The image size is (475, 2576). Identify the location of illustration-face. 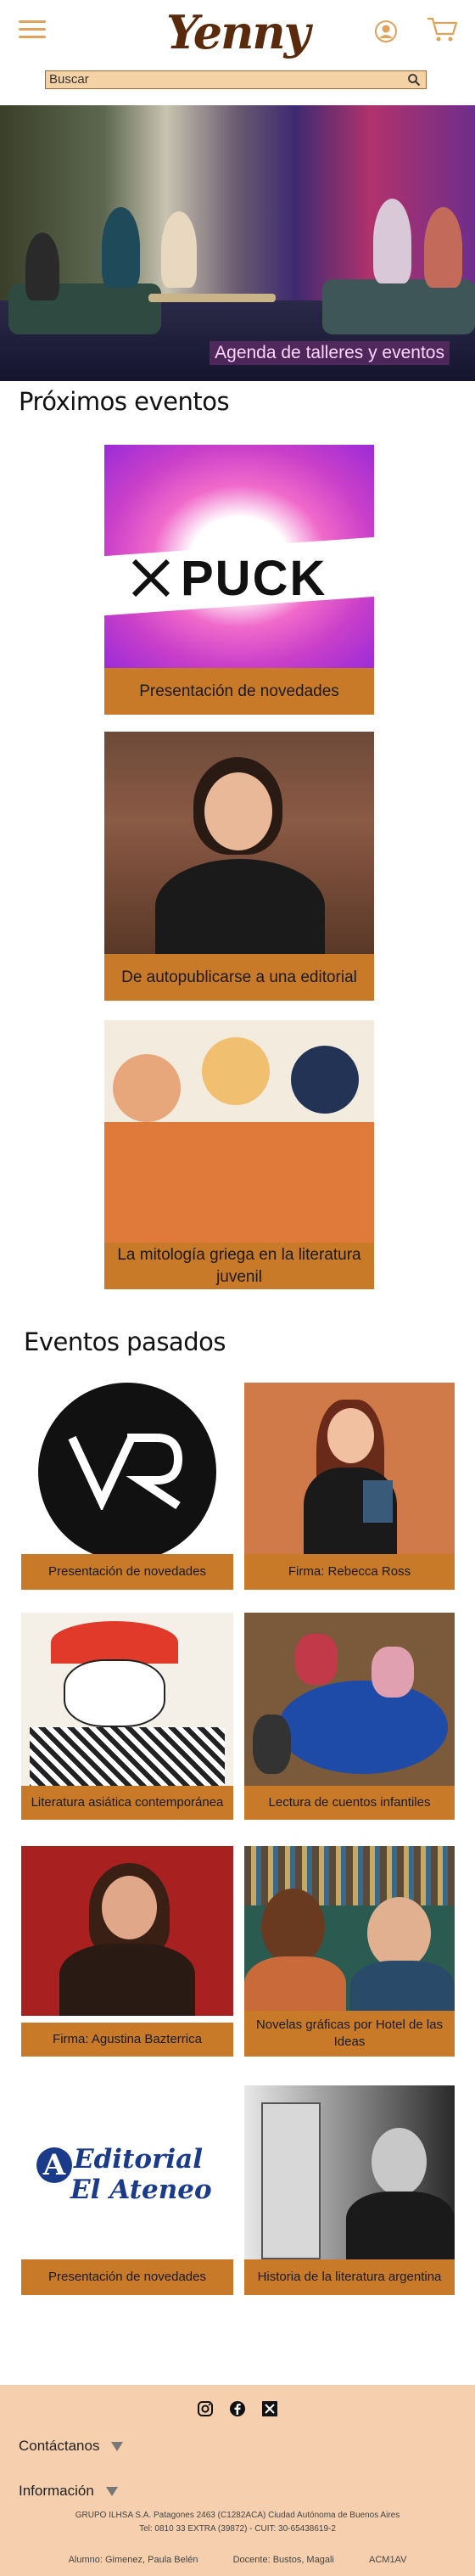
(114, 1693).